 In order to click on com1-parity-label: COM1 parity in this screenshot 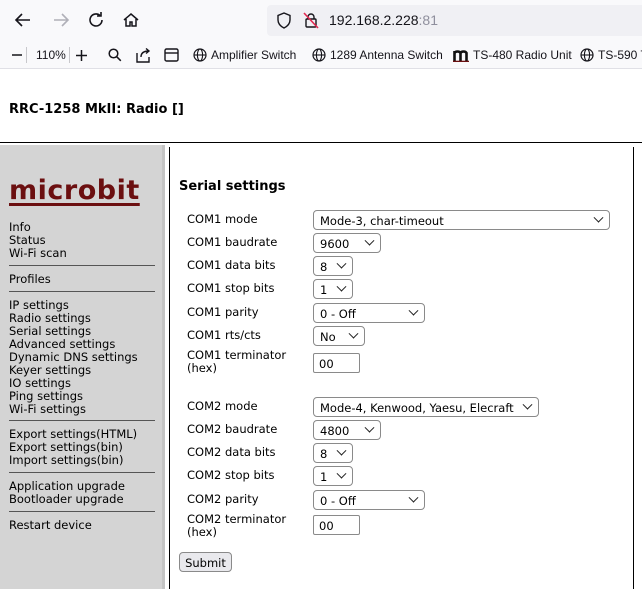, I will do `click(223, 312)`.